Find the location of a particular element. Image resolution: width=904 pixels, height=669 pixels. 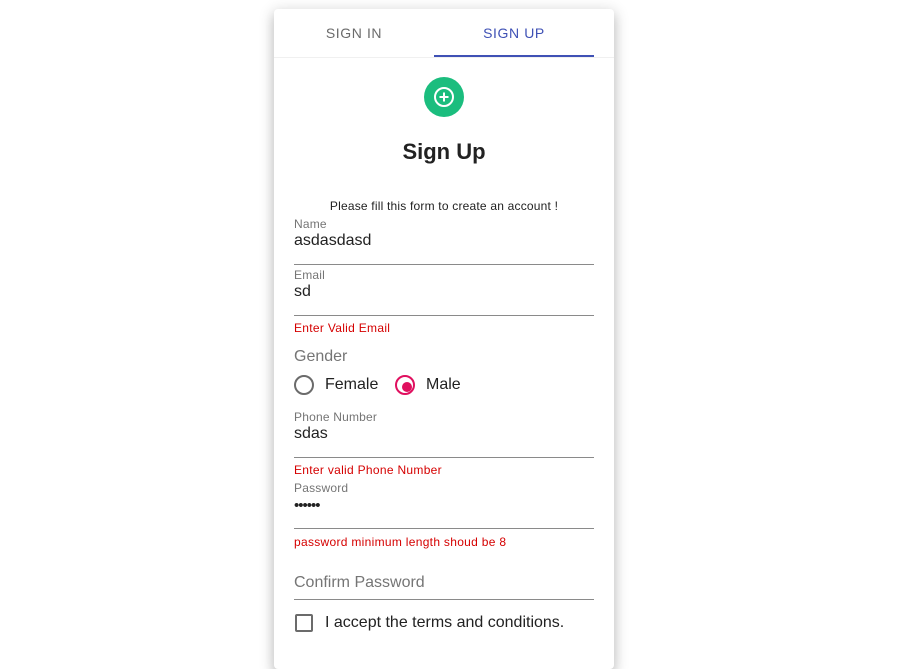

phone-label: Phone Number is located at coordinates (336, 417).